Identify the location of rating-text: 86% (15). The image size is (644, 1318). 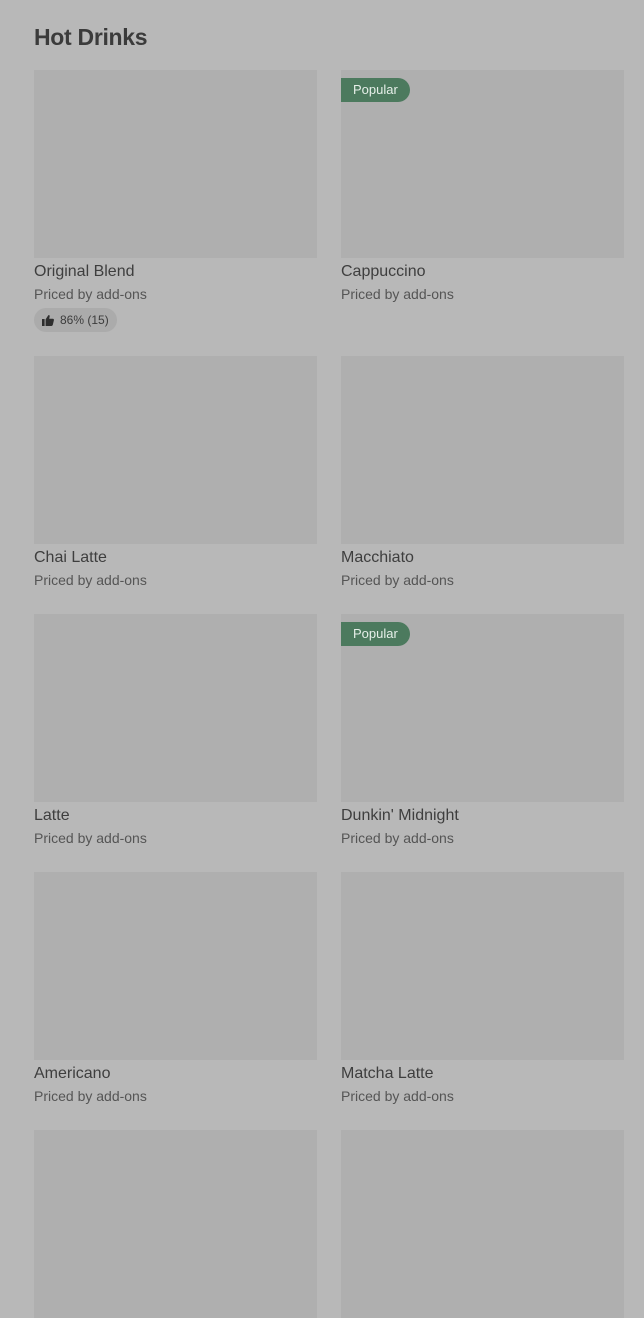
(84, 320).